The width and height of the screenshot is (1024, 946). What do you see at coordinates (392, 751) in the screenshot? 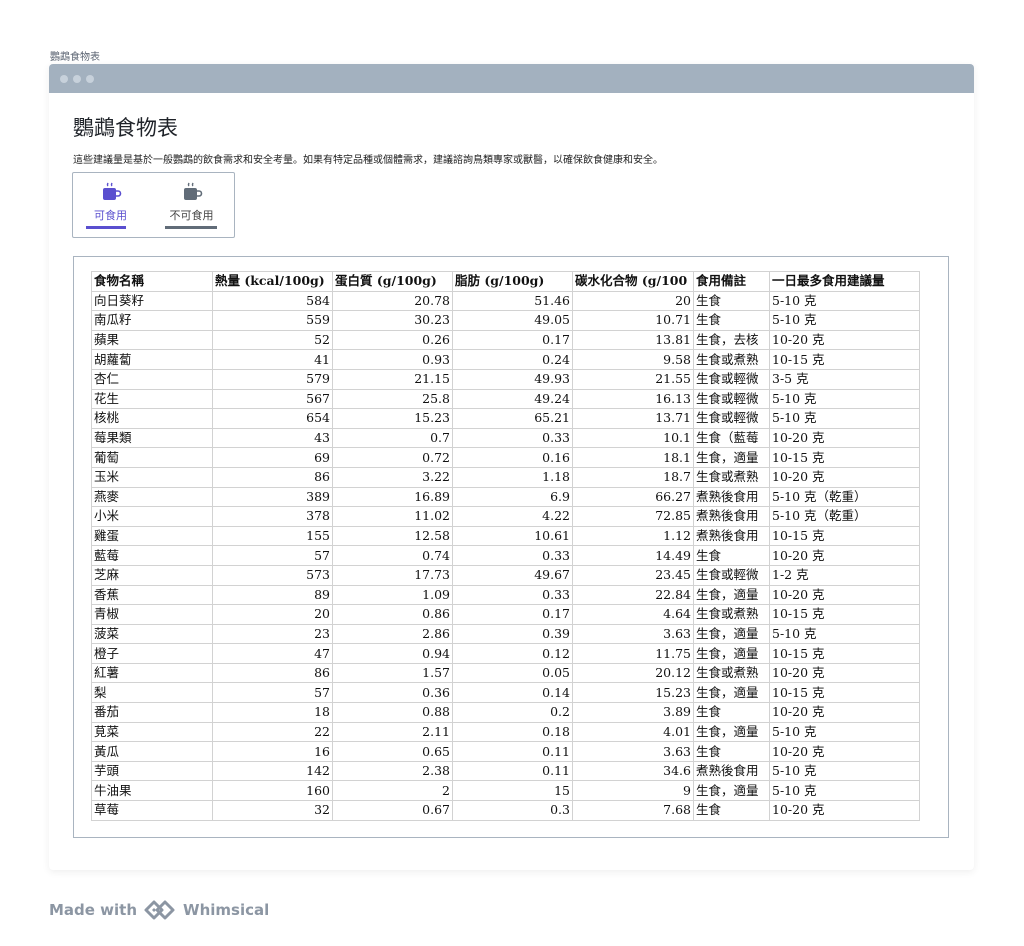
I see `table-cell: 0.65` at bounding box center [392, 751].